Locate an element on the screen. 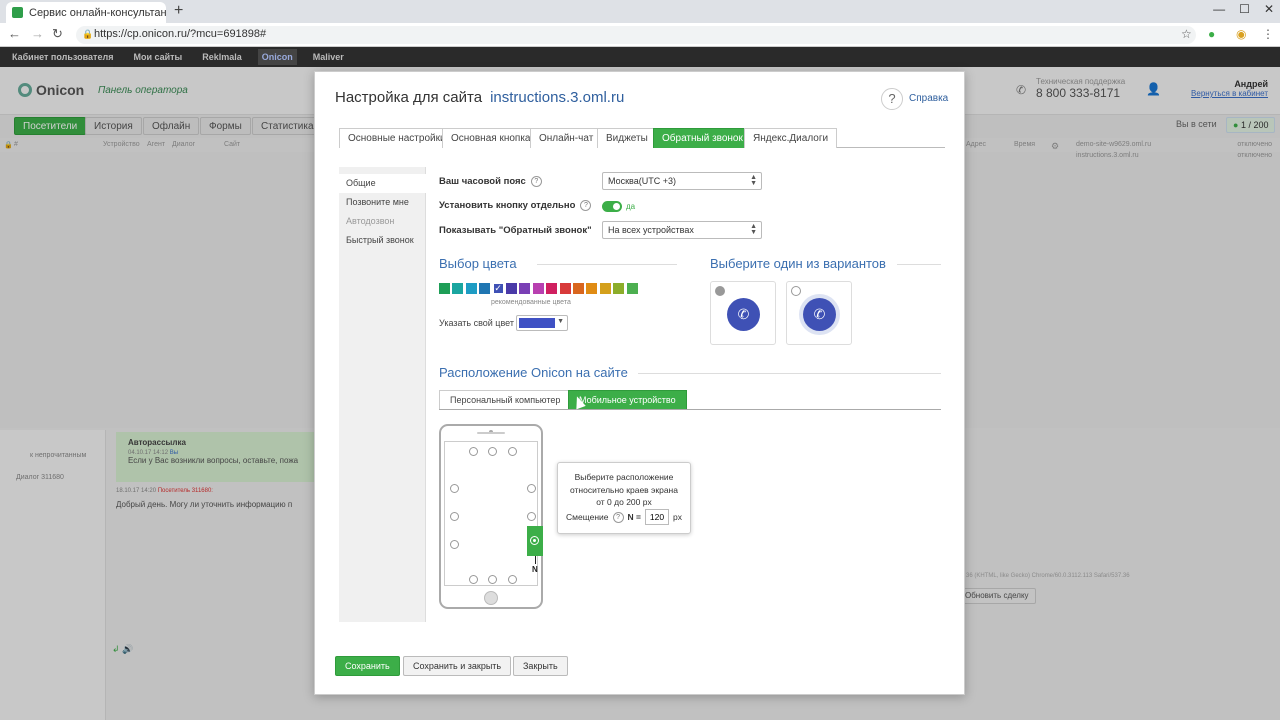 This screenshot has width=1280, height=720. url-text: https://cp.onicon.ru/?mcu=691898# is located at coordinates (180, 34).